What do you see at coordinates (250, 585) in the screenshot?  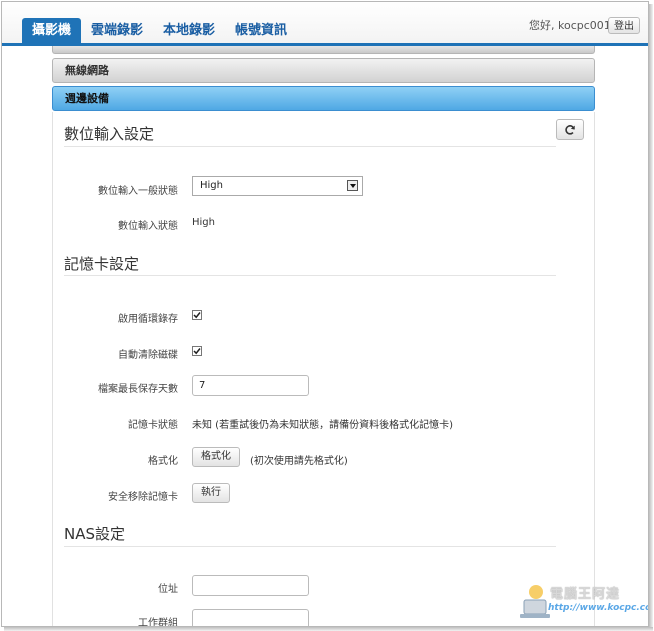 I see `nas-address-input` at bounding box center [250, 585].